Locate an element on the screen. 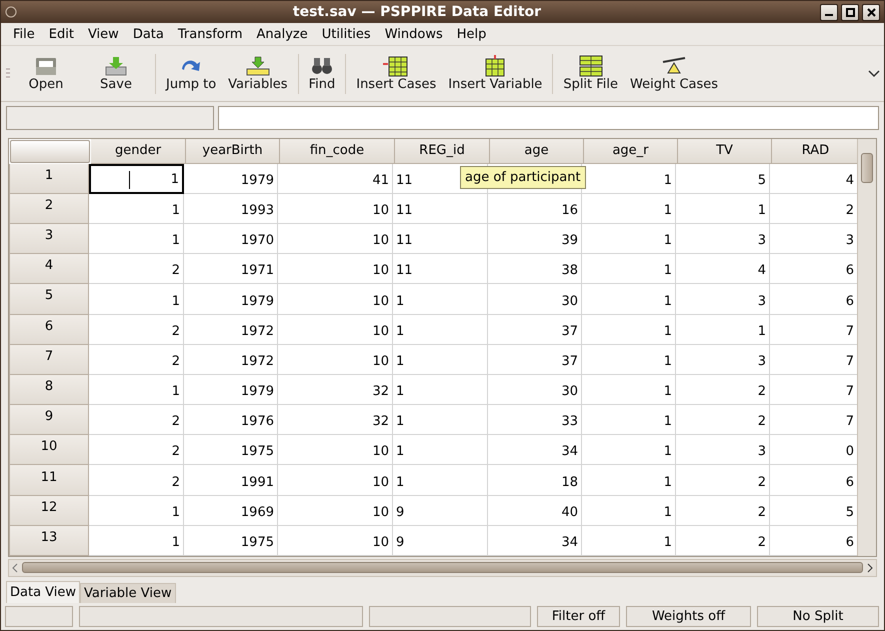 The image size is (885, 631). table-cell: 41 is located at coordinates (335, 179).